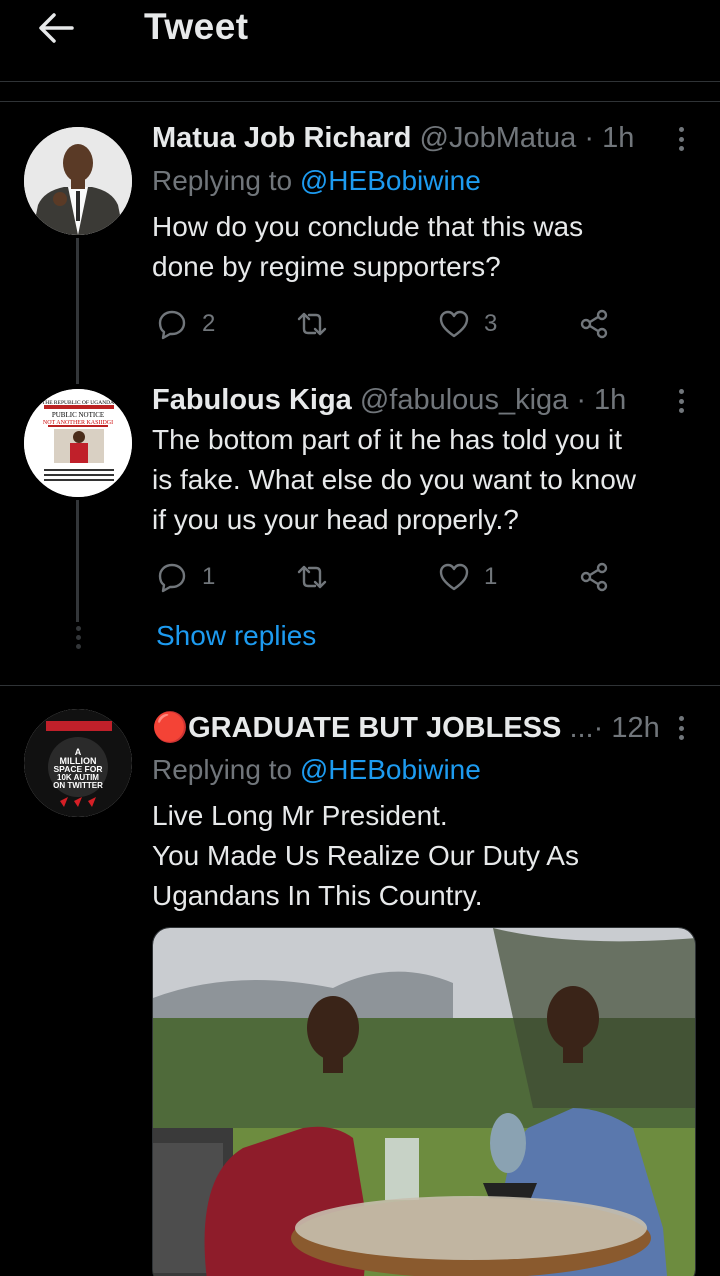 This screenshot has height=1276, width=720. I want to click on tweet-text-line: You Made Us Realize Our Duty As, so click(365, 855).